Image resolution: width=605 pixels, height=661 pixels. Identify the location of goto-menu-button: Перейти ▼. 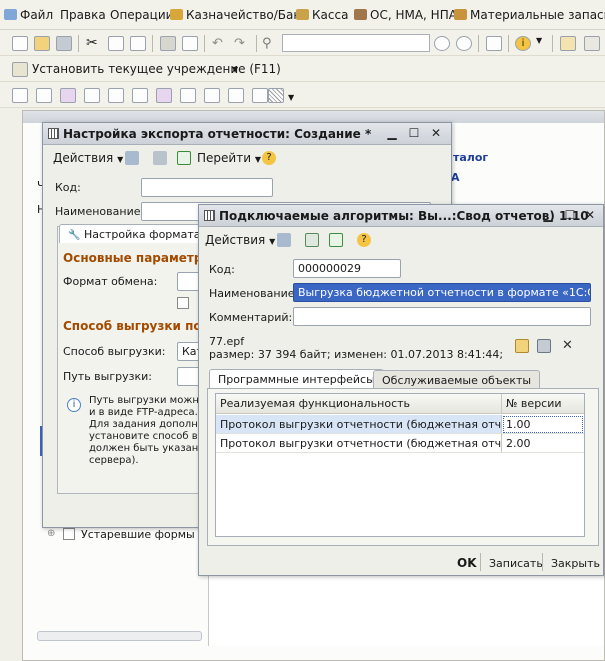
(229, 158).